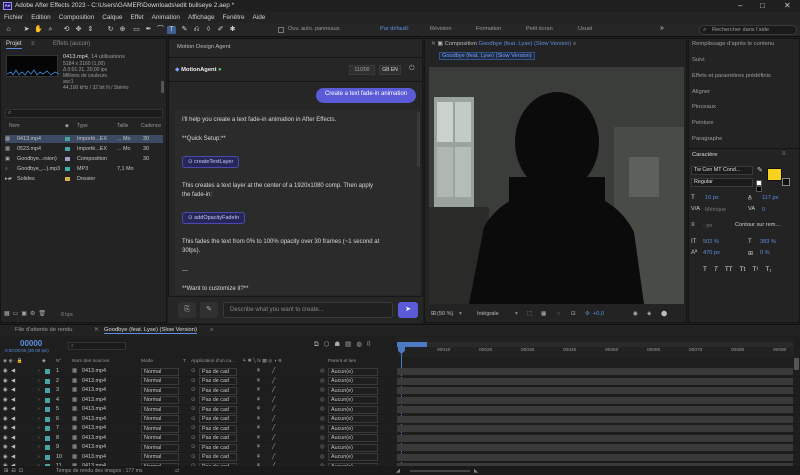 Image resolution: width=800 pixels, height=475 pixels. Describe the element at coordinates (786, 182) in the screenshot. I see `stroke-color-swatch` at that location.